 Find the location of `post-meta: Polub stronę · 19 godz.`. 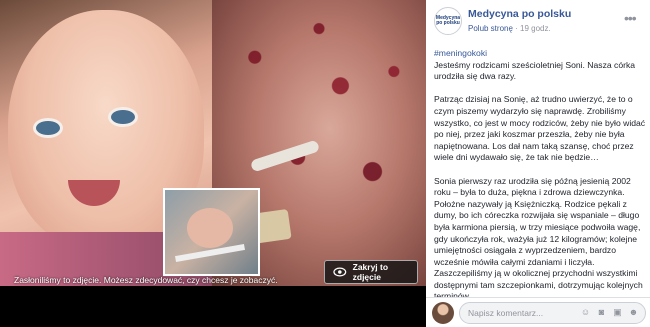

post-meta: Polub stronę · 19 godz. is located at coordinates (509, 28).